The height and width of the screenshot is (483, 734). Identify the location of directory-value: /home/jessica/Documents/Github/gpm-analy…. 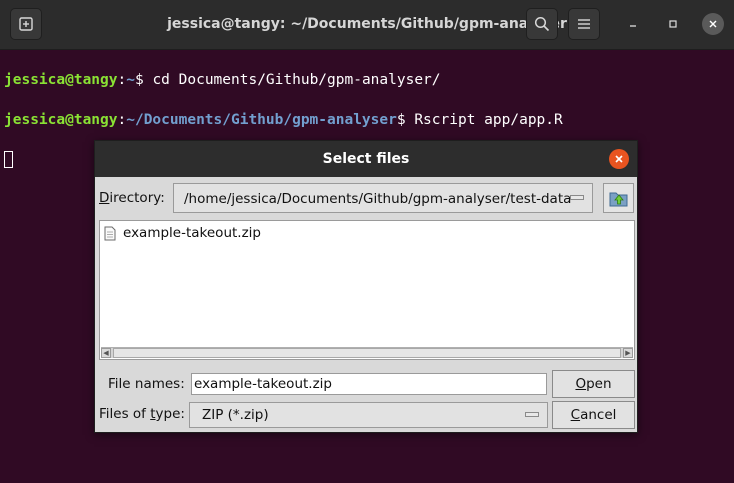
(378, 199).